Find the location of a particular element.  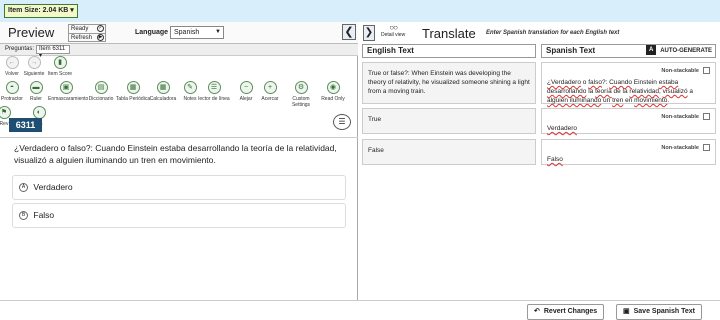

tool-label: Custom Settings is located at coordinates (301, 102).